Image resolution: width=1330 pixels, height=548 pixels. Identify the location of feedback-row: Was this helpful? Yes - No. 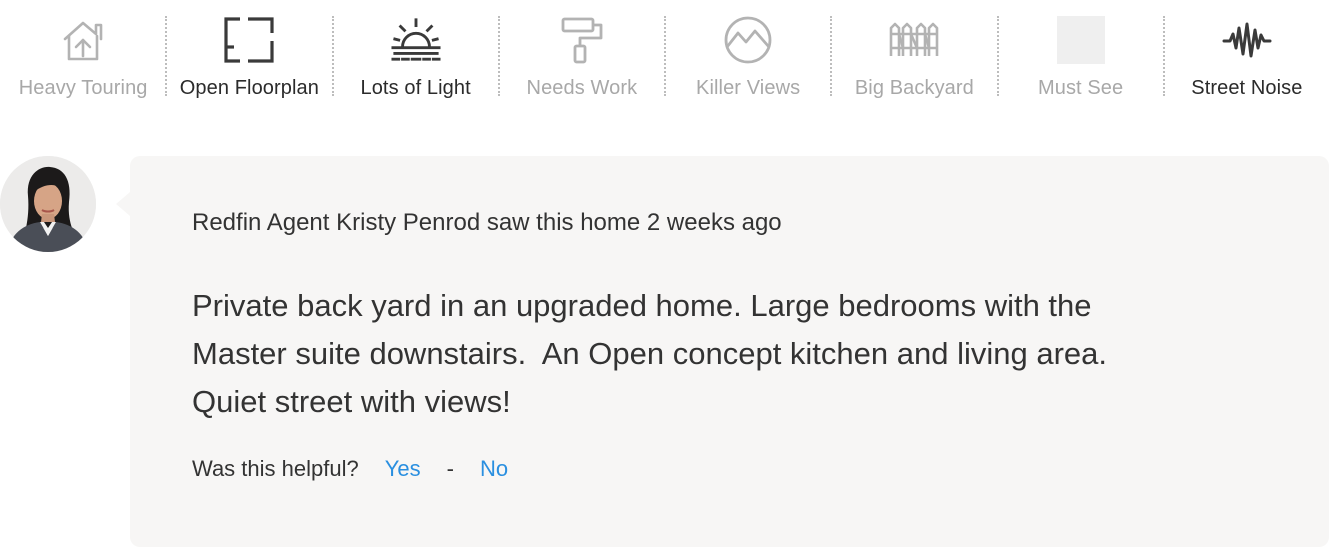
(350, 469).